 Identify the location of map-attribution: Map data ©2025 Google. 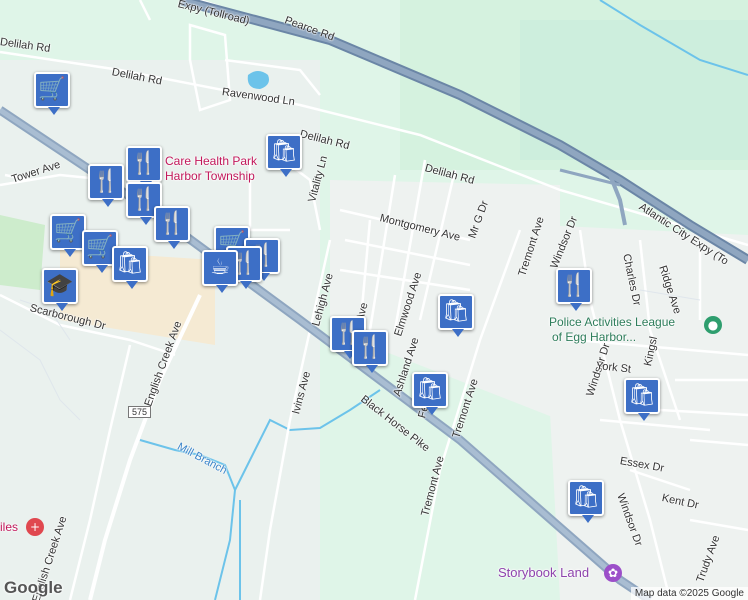
(689, 593).